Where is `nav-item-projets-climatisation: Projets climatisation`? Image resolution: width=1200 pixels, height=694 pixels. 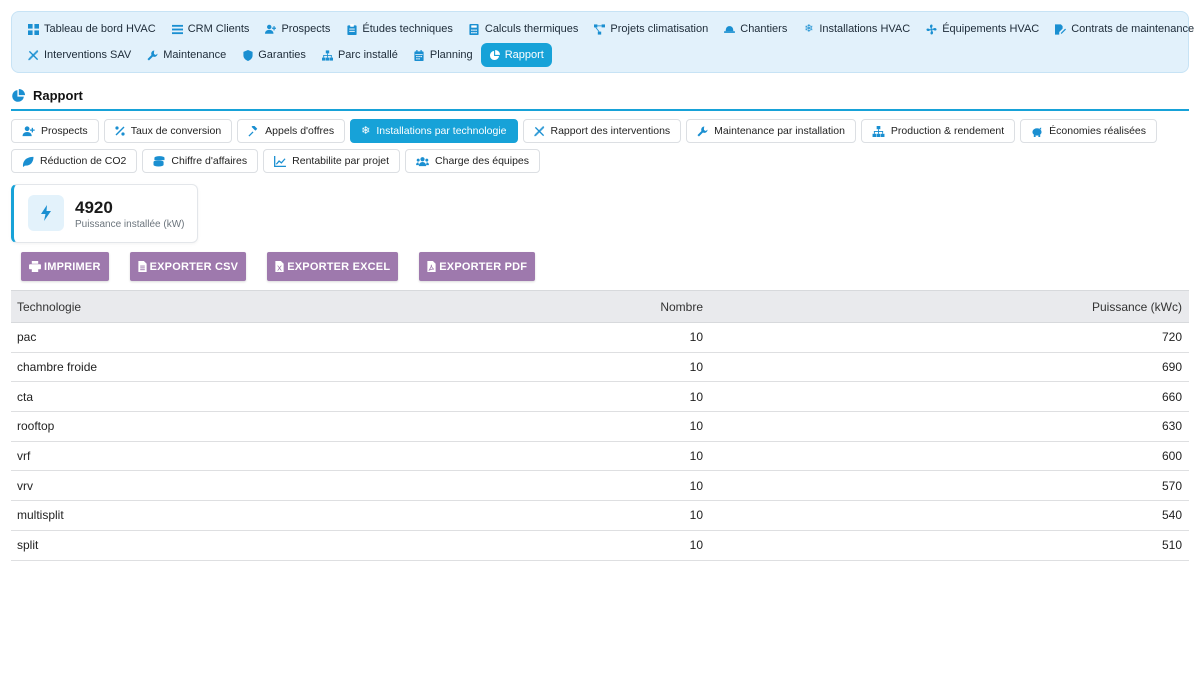
nav-item-projets-climatisation: Projets climatisation is located at coordinates (651, 29).